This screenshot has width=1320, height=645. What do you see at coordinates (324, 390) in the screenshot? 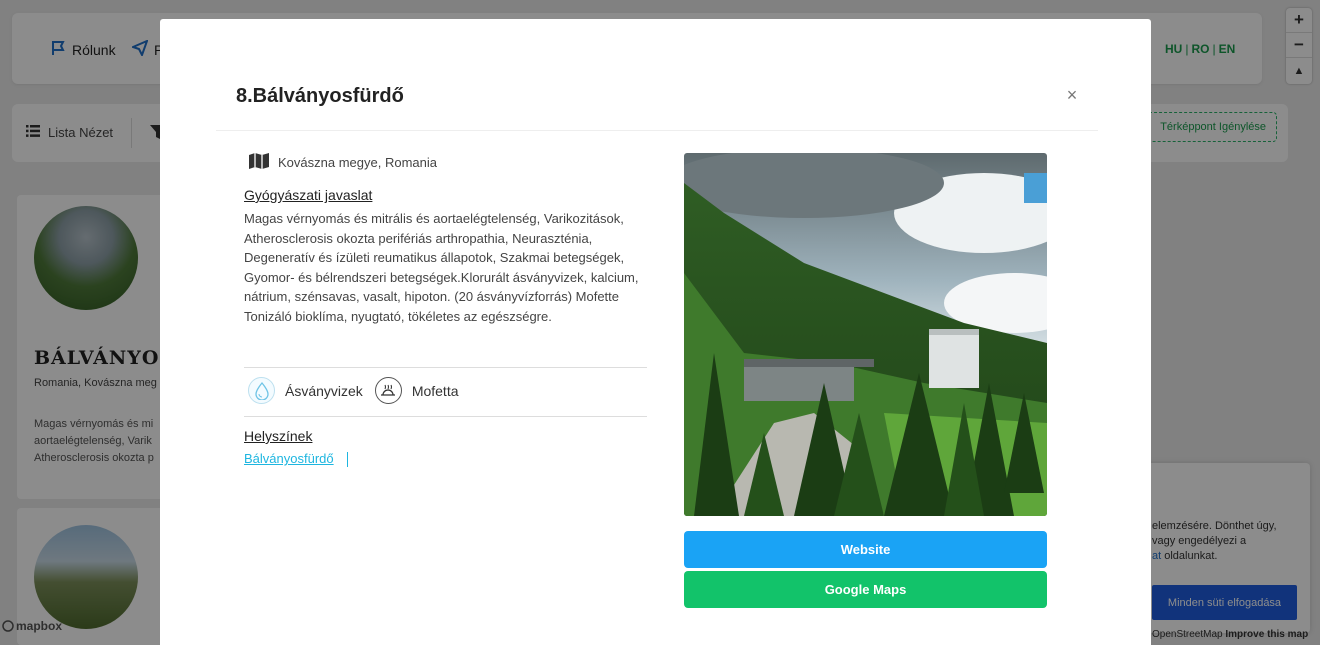
I see `tag-label: Ásványvizek` at bounding box center [324, 390].